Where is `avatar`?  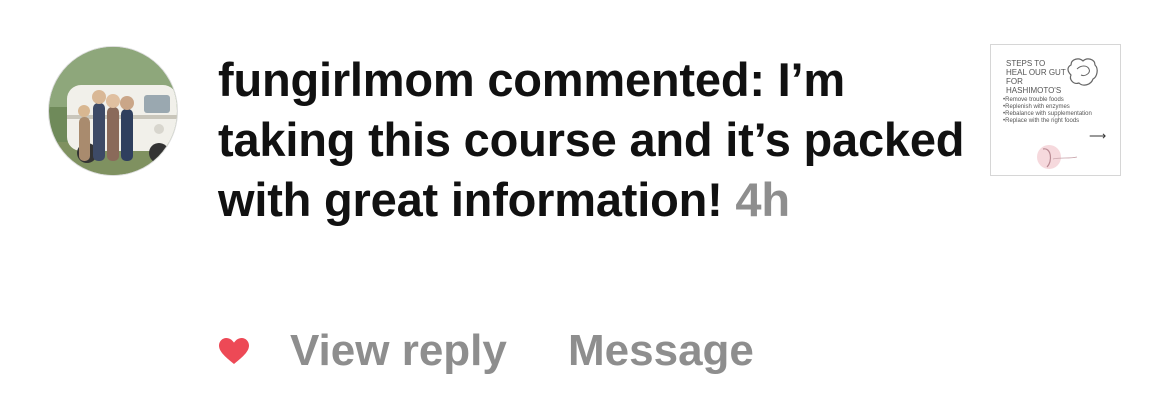 avatar is located at coordinates (113, 111).